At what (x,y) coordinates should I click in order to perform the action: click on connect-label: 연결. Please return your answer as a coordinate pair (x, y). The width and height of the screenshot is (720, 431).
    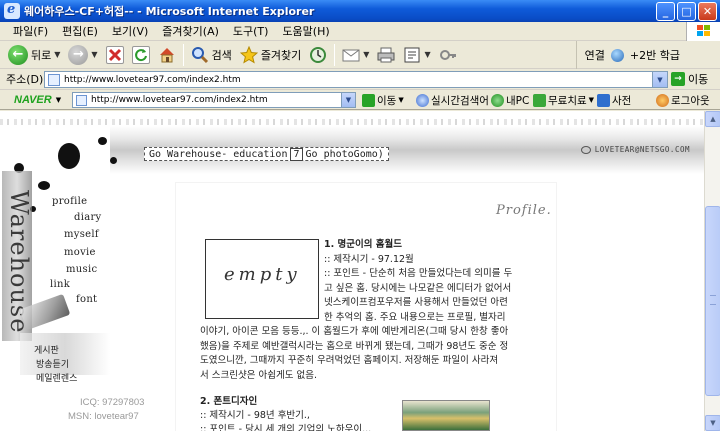
    Looking at the image, I should click on (595, 55).